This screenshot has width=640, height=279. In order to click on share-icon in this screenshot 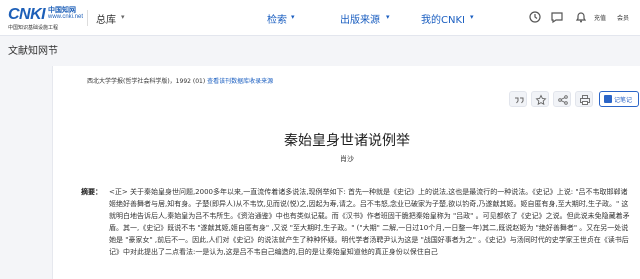, I will do `click(563, 100)`.